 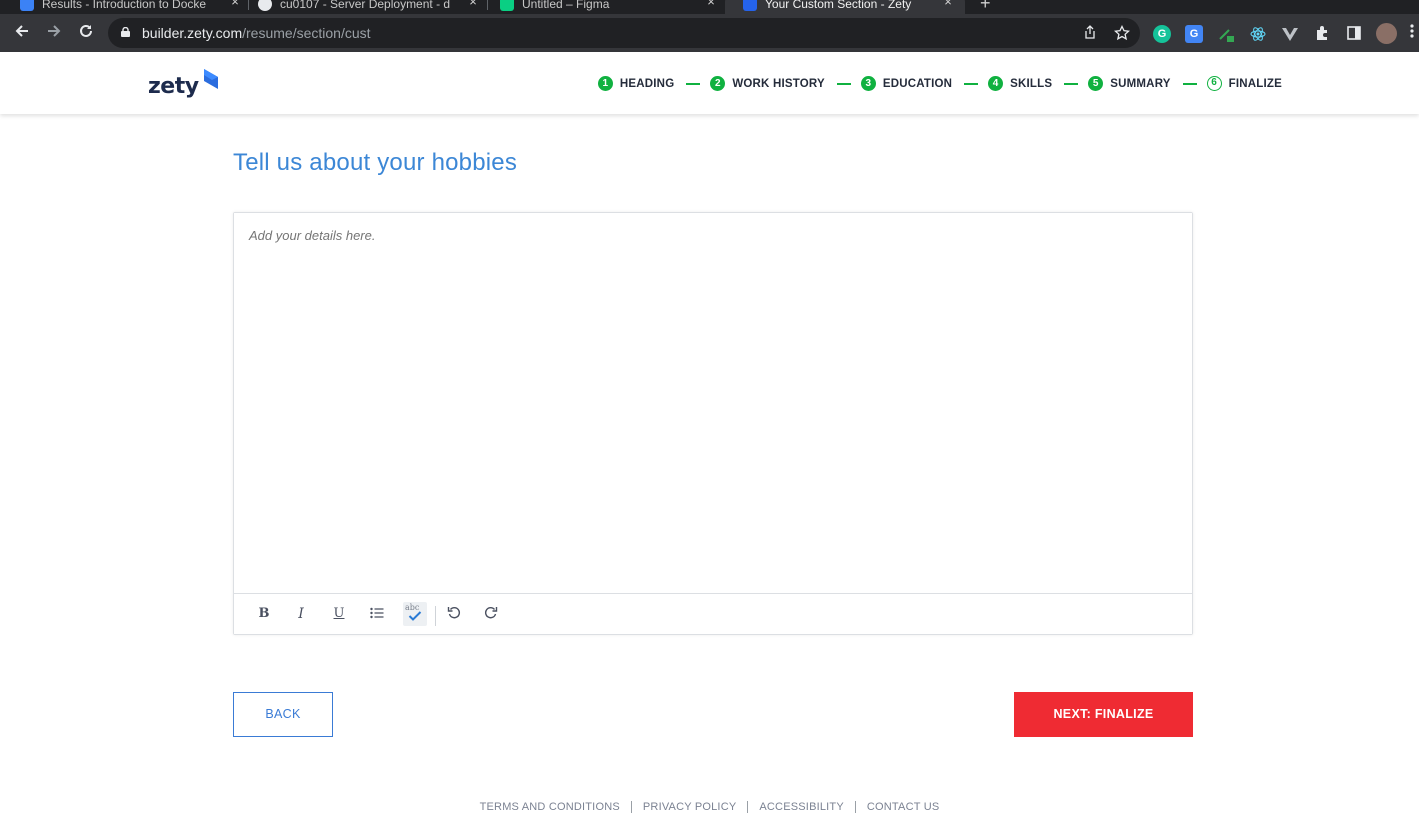 What do you see at coordinates (767, 83) in the screenshot?
I see `step-work-history: 2 WORK HISTORY` at bounding box center [767, 83].